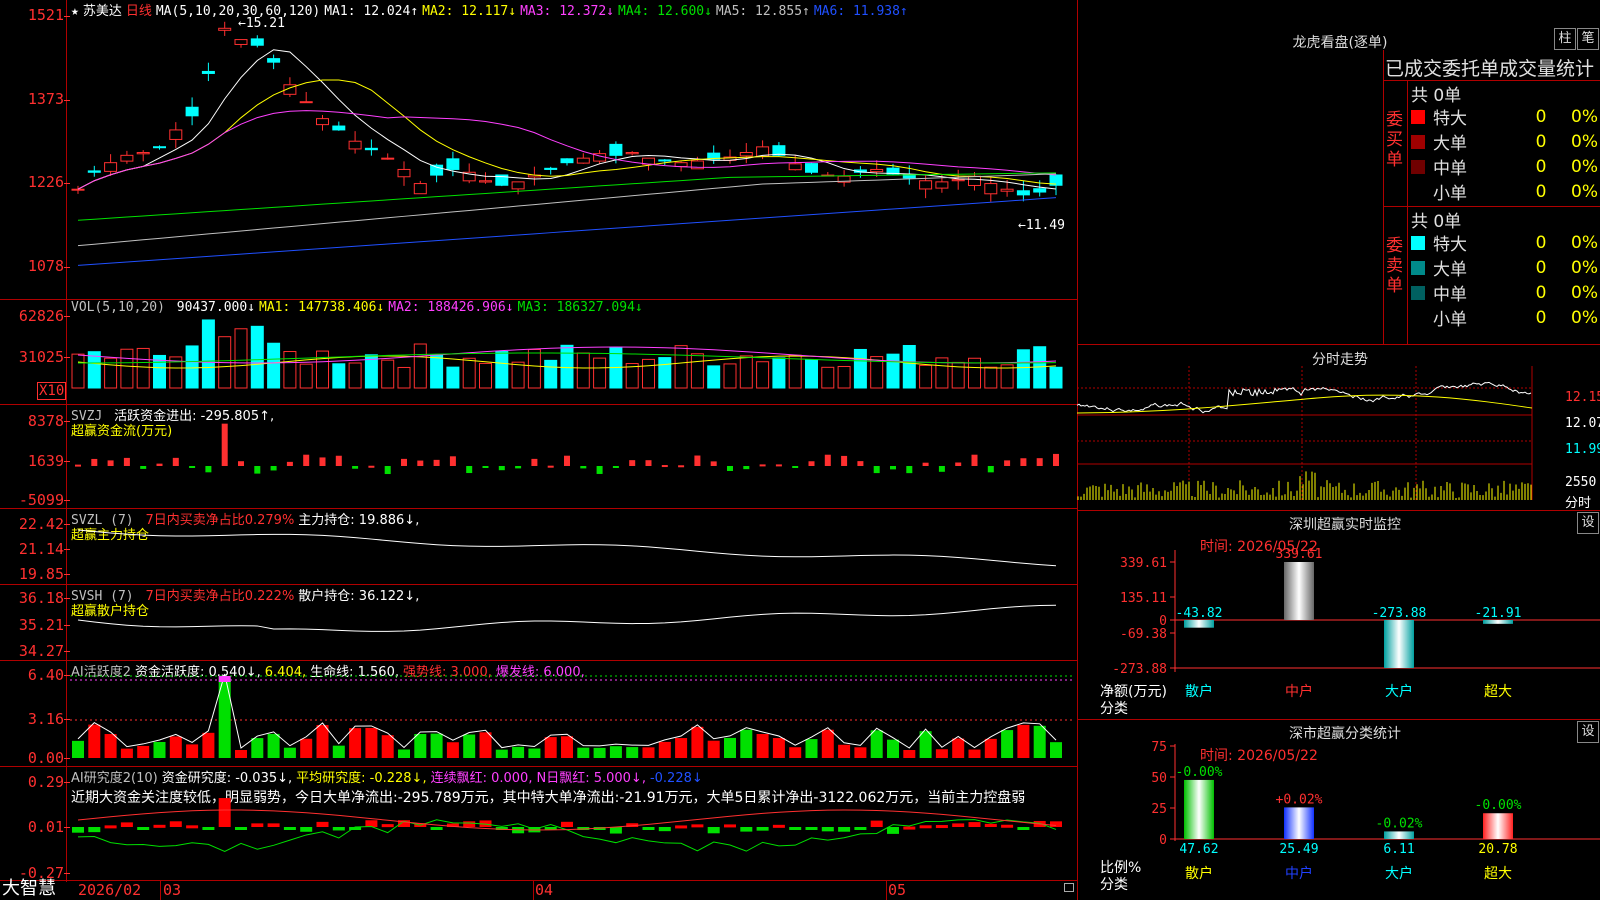  Describe the element at coordinates (567, 618) in the screenshot. I see `retail-hold-line` at that location.